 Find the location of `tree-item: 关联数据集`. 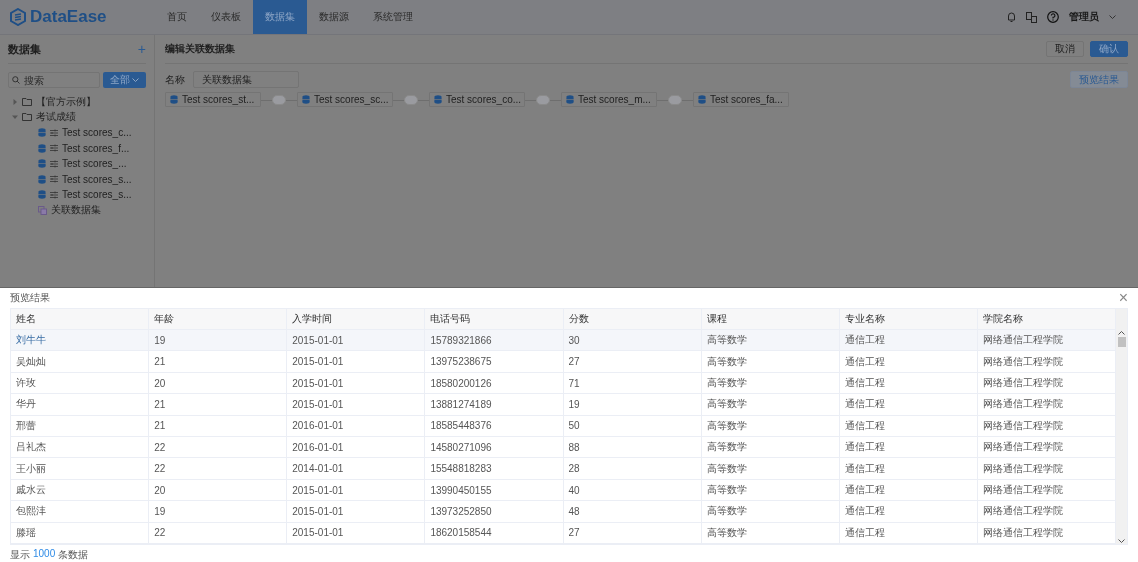

tree-item: 关联数据集 is located at coordinates (76, 210).